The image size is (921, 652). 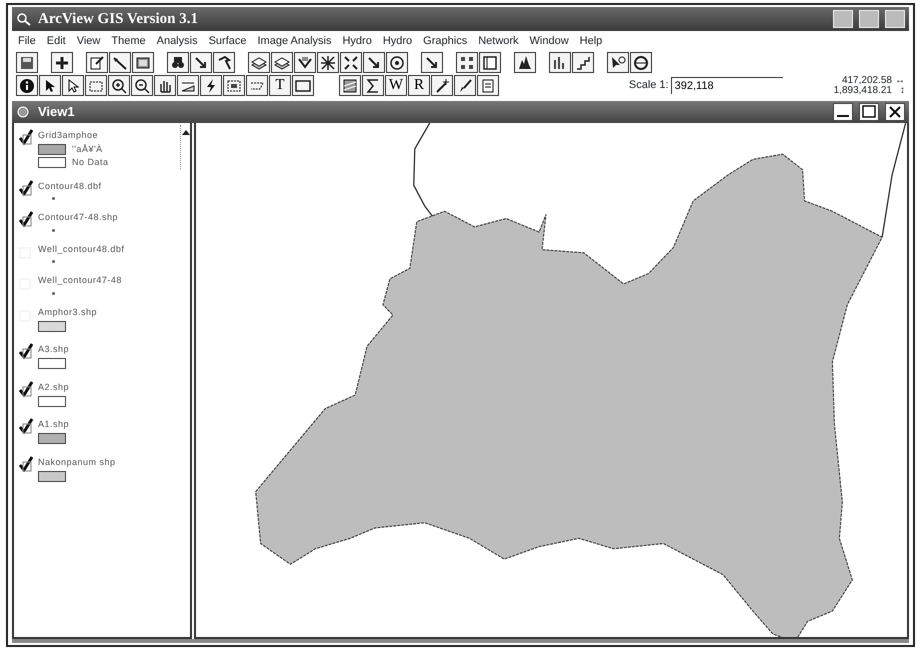 What do you see at coordinates (280, 85) in the screenshot?
I see `toolbar-button: T` at bounding box center [280, 85].